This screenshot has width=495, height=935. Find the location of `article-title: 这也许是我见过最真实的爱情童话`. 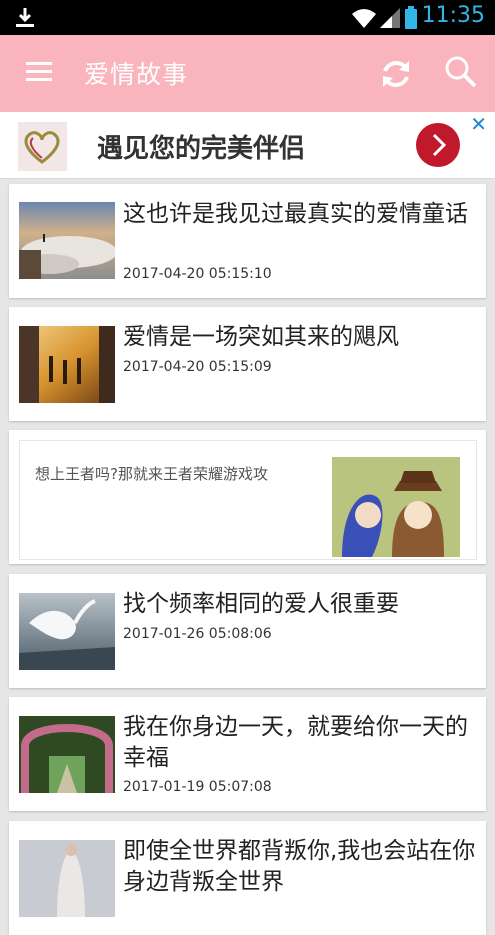

article-title: 这也许是我见过最真实的爱情童话 is located at coordinates (295, 214).